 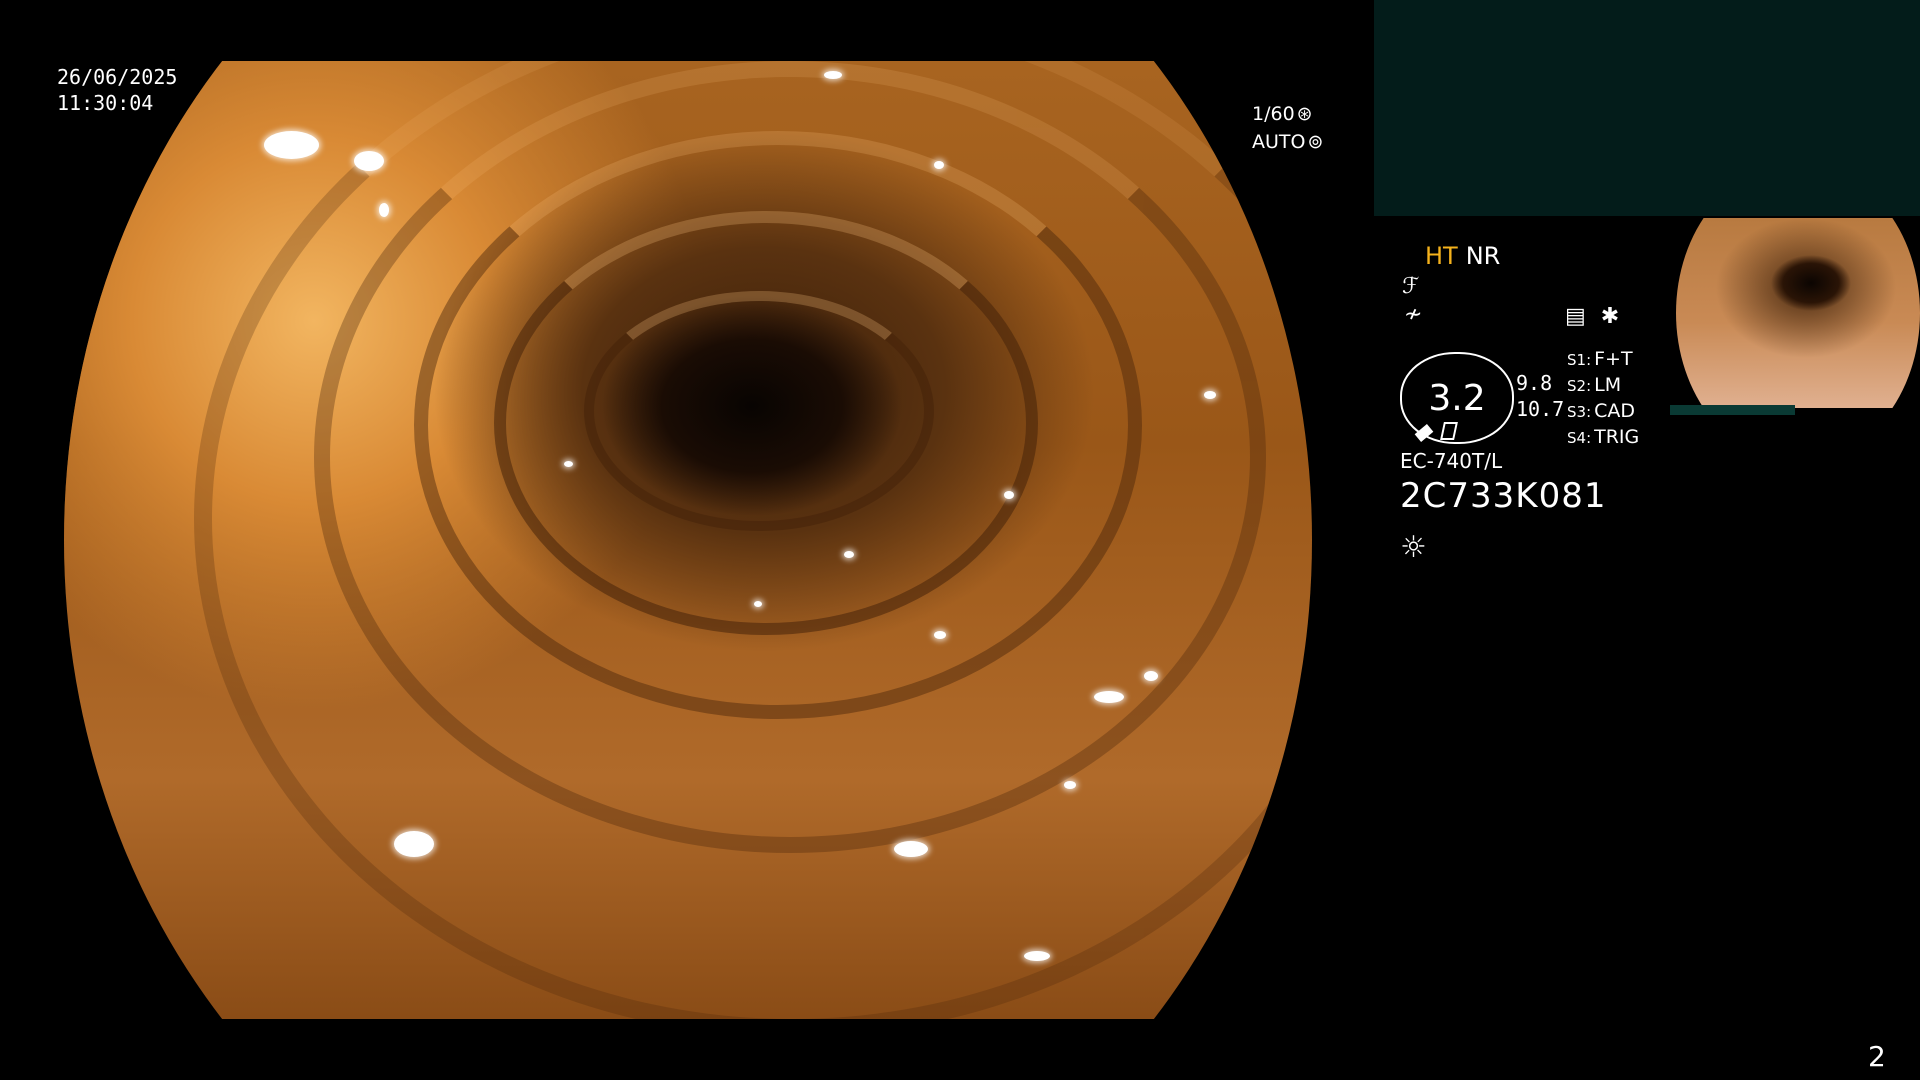 I want to click on switch-s3: S3: CAD, so click(x=1603, y=412).